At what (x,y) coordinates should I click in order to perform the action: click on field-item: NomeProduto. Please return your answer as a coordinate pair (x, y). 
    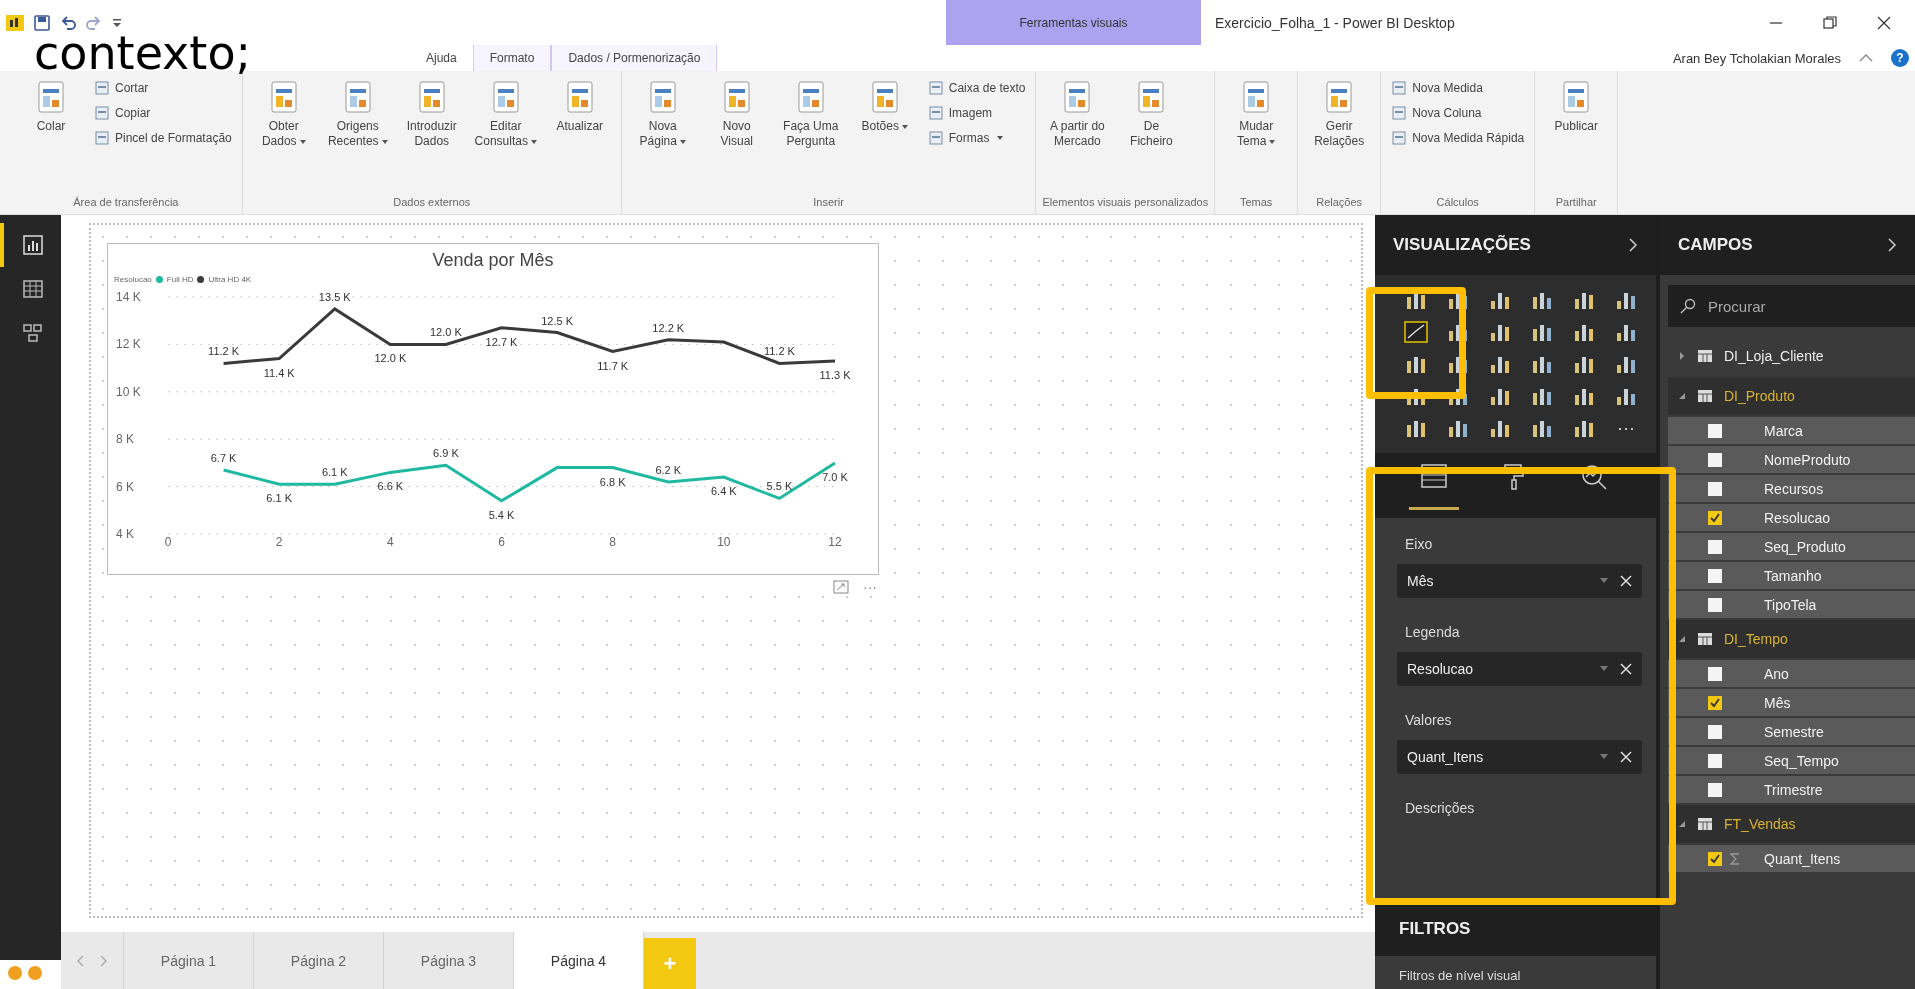
    Looking at the image, I should click on (1791, 459).